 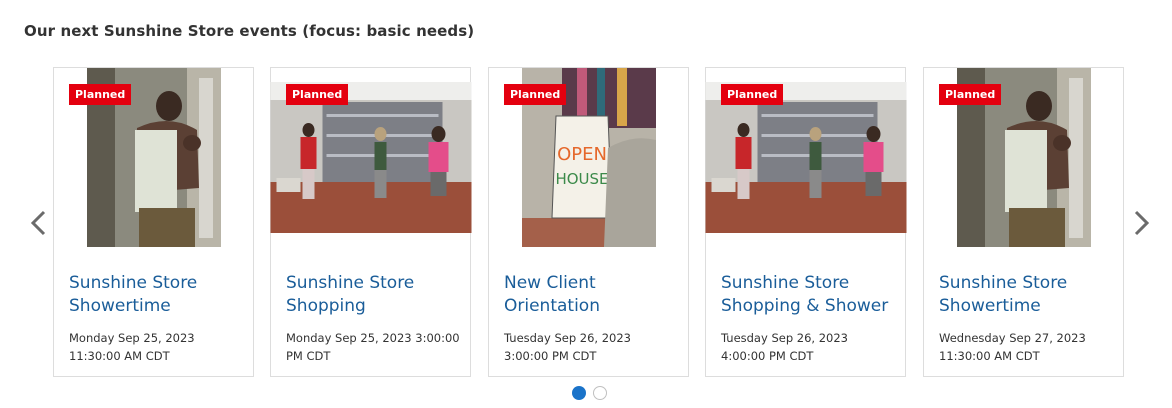 I want to click on chevron-left-icon, so click(x=38, y=223).